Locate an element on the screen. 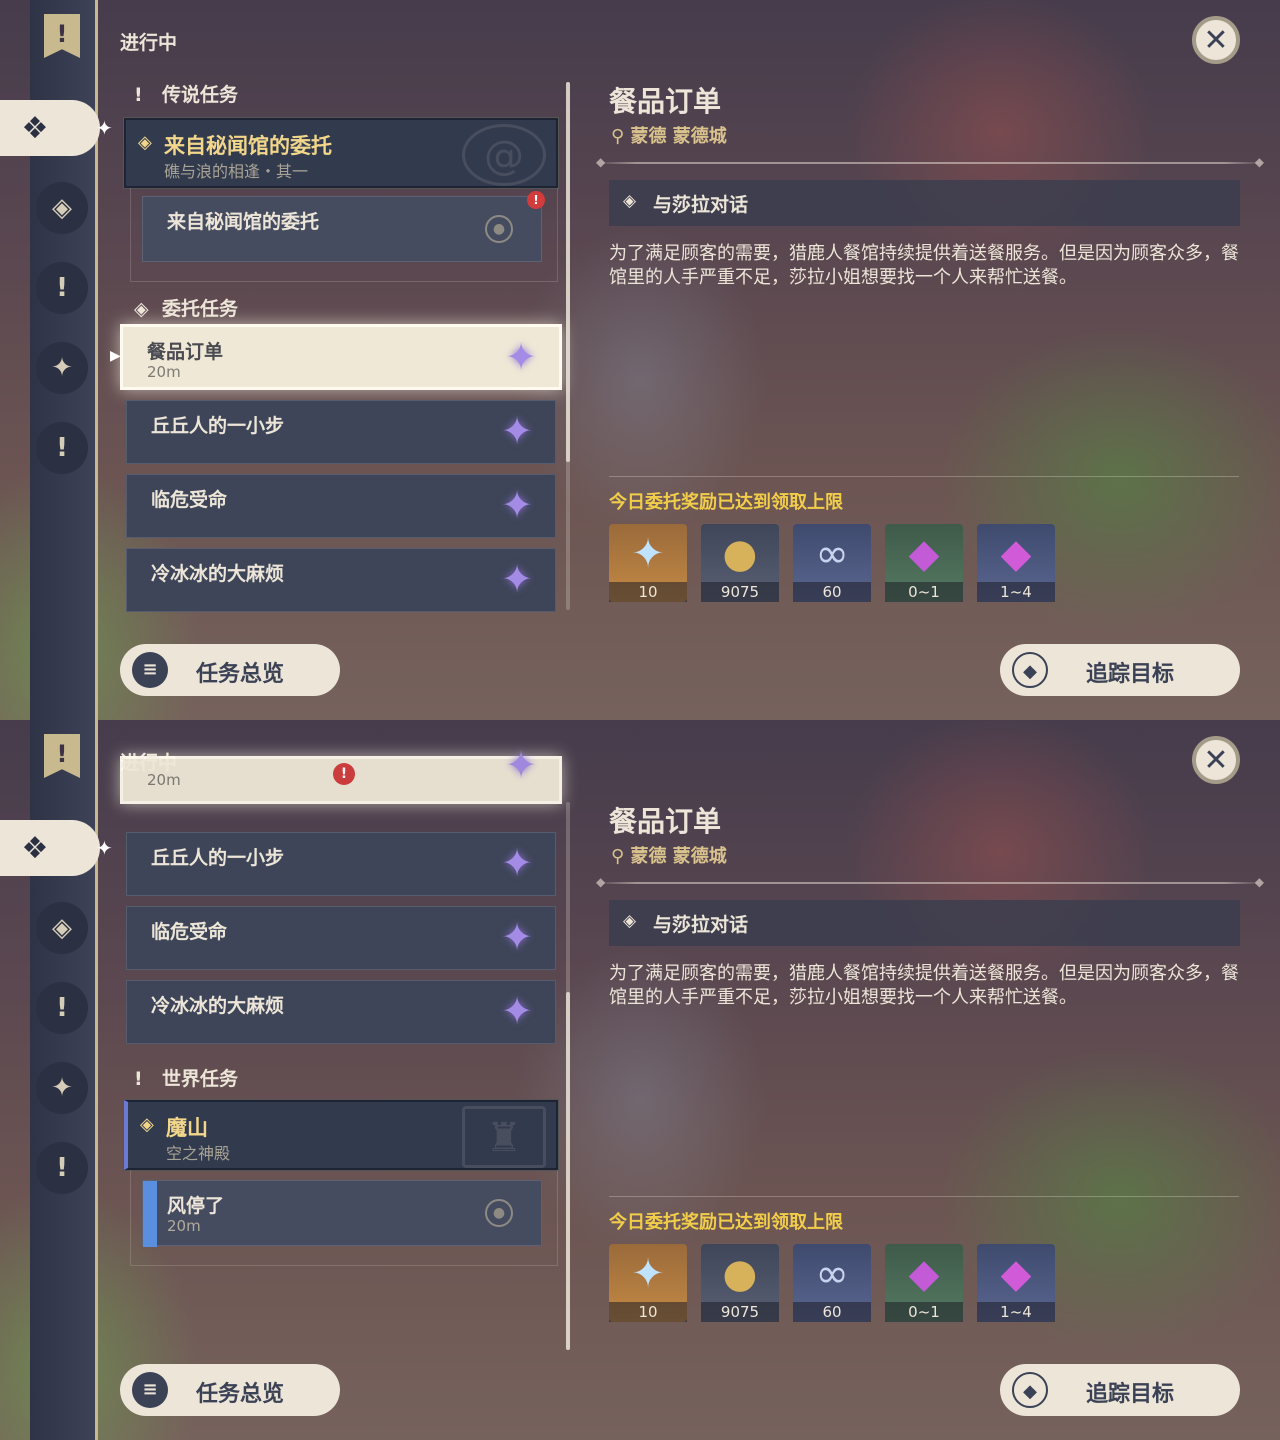 The image size is (1280, 1440). quest-subtitle: 礁与浪的相逢・其一 is located at coordinates (236, 171).